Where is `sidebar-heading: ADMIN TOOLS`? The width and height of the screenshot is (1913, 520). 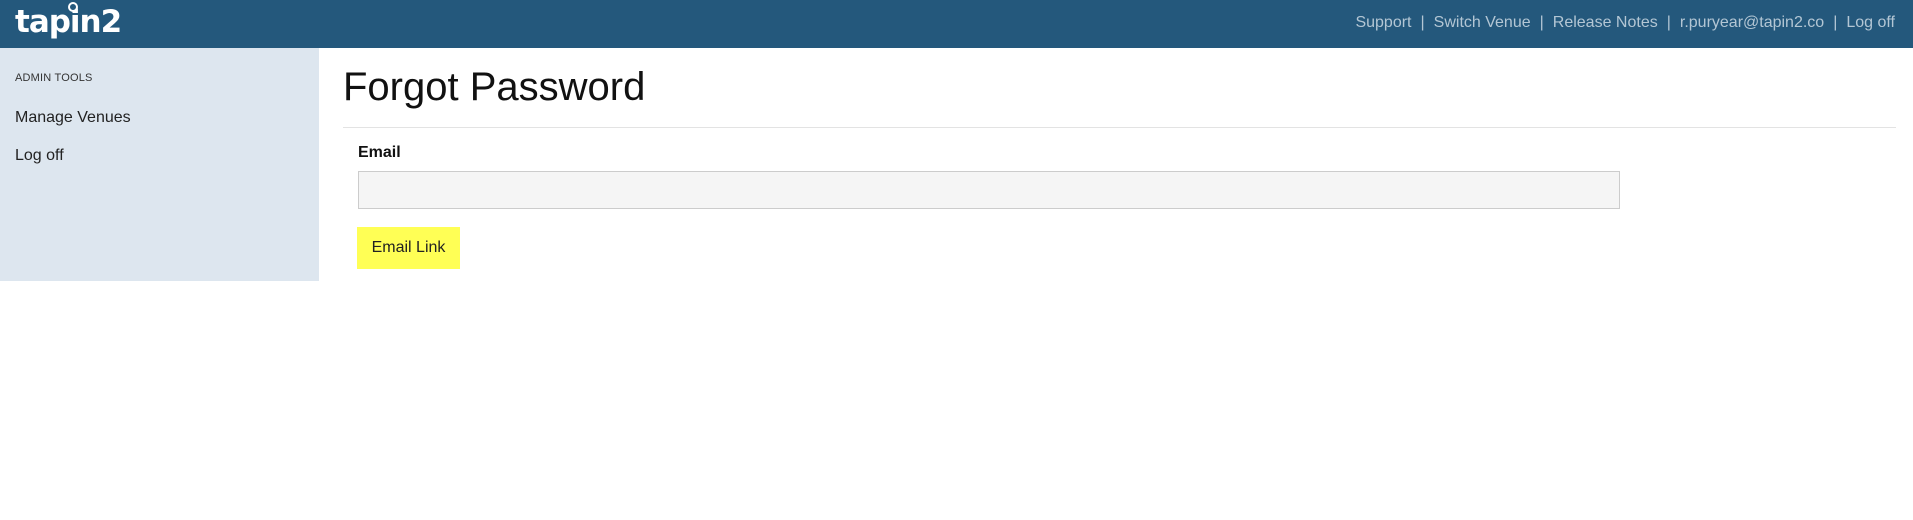
sidebar-heading: ADMIN TOOLS is located at coordinates (54, 78).